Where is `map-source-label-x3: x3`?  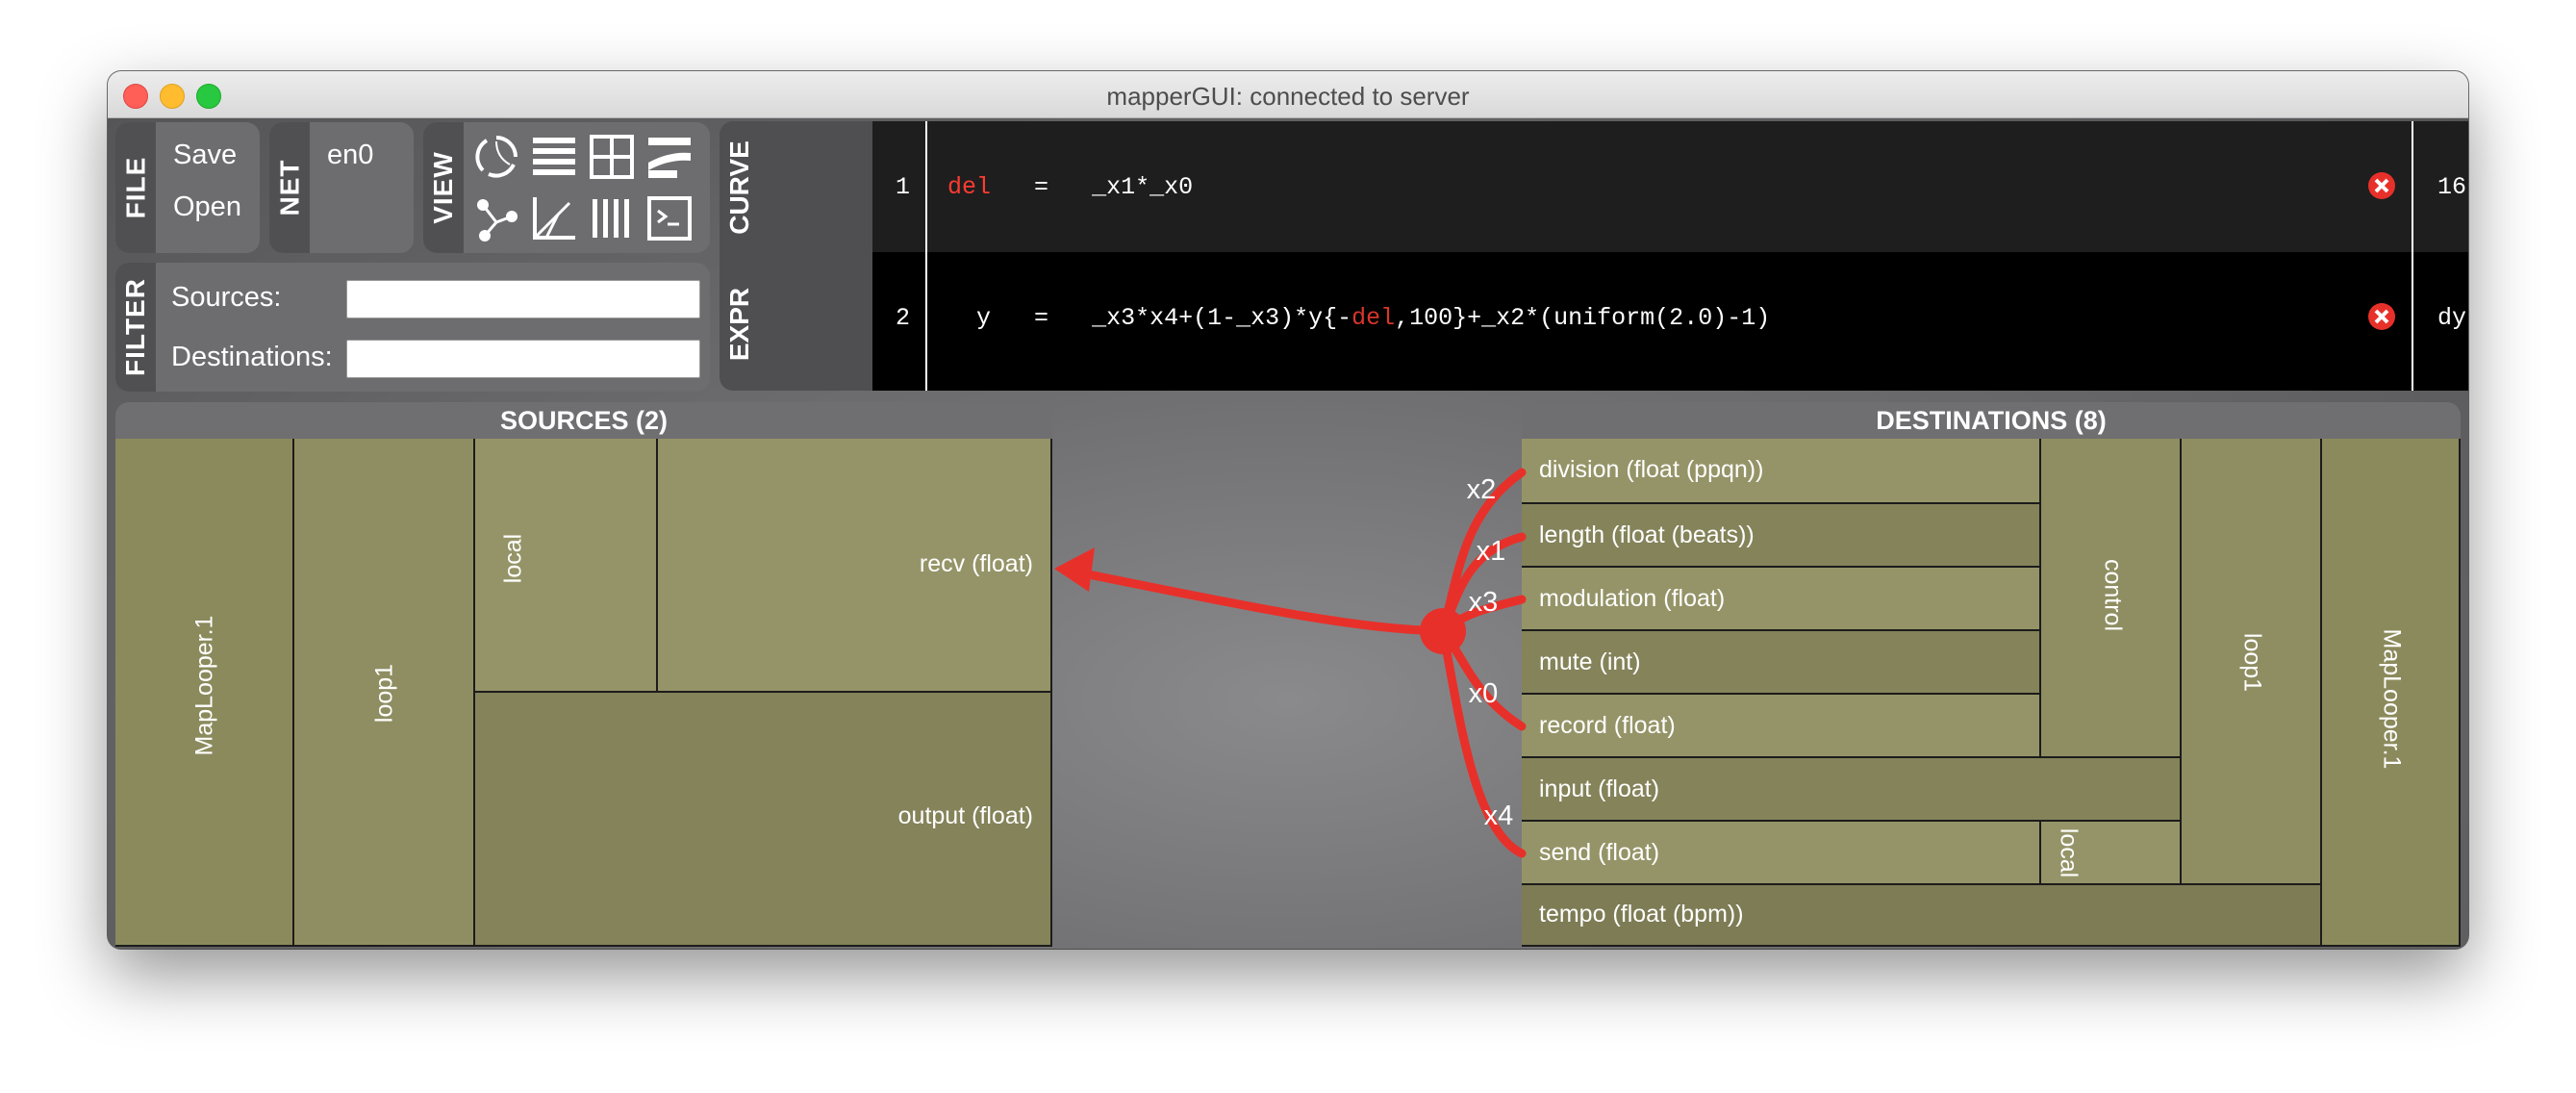
map-source-label-x3: x3 is located at coordinates (1484, 602).